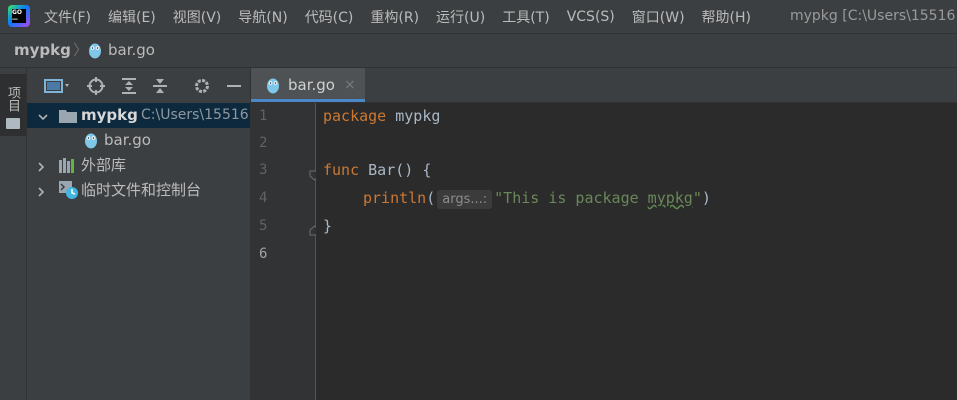 The height and width of the screenshot is (400, 957). Describe the element at coordinates (263, 116) in the screenshot. I see `line-number: 1` at that location.